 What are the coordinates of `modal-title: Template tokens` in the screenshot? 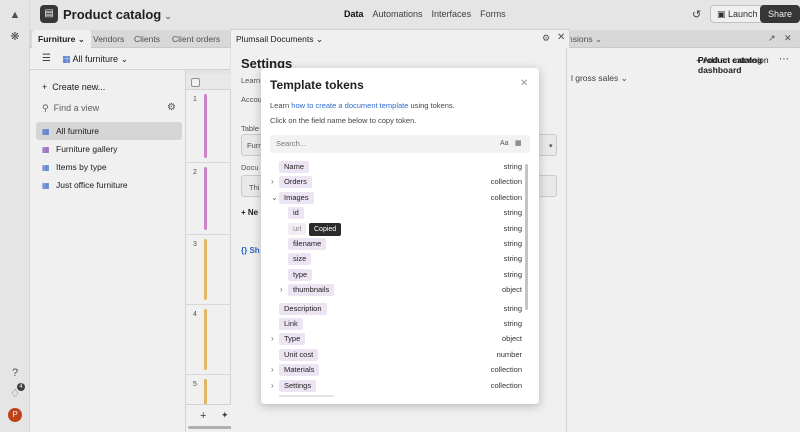 It's located at (317, 85).